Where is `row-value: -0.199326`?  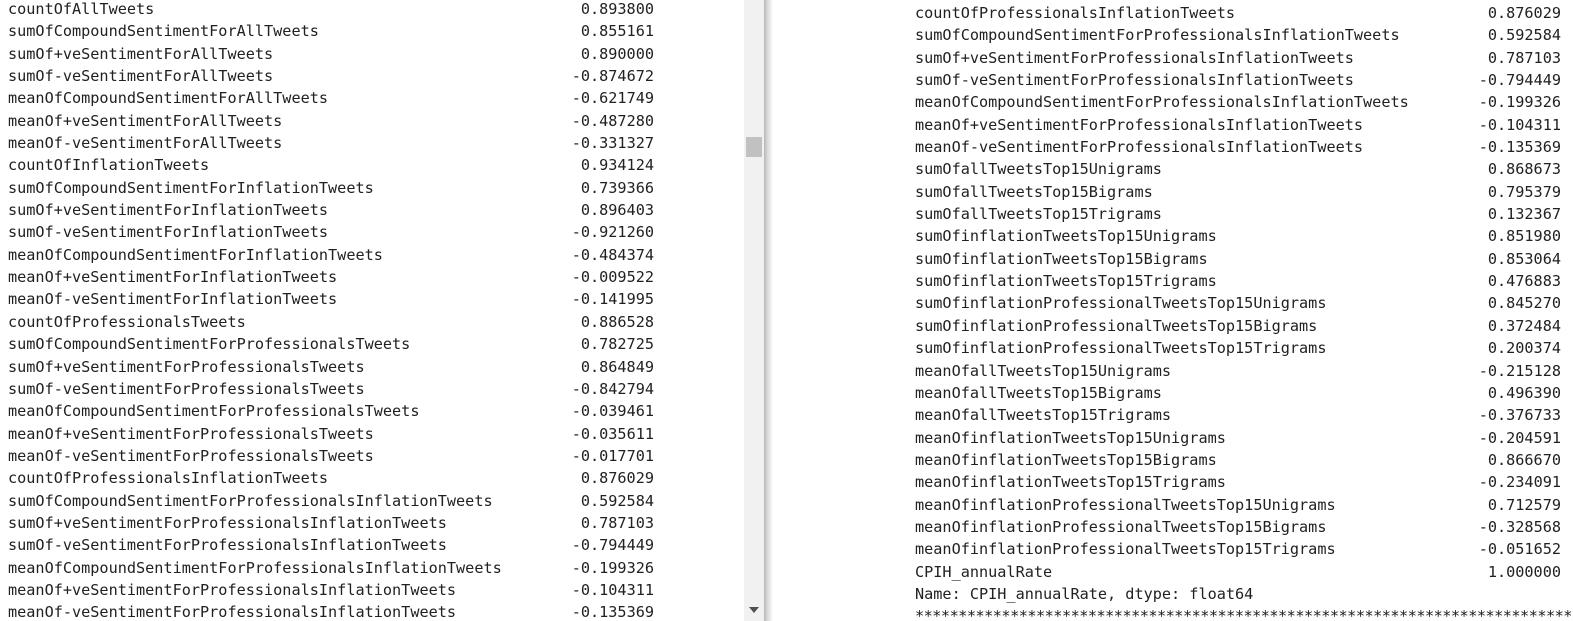 row-value: -0.199326 is located at coordinates (612, 567).